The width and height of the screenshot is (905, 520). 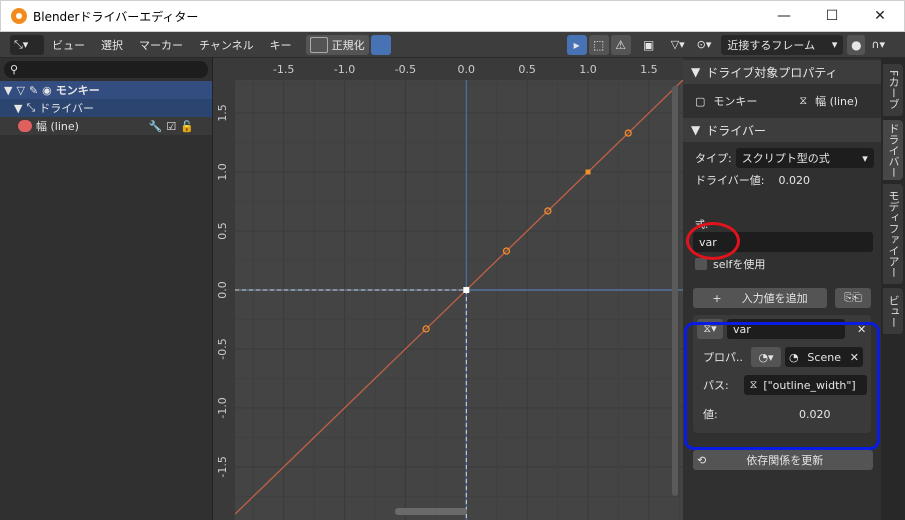 What do you see at coordinates (837, 101) in the screenshot?
I see `target-prop-label: 幅 (line)` at bounding box center [837, 101].